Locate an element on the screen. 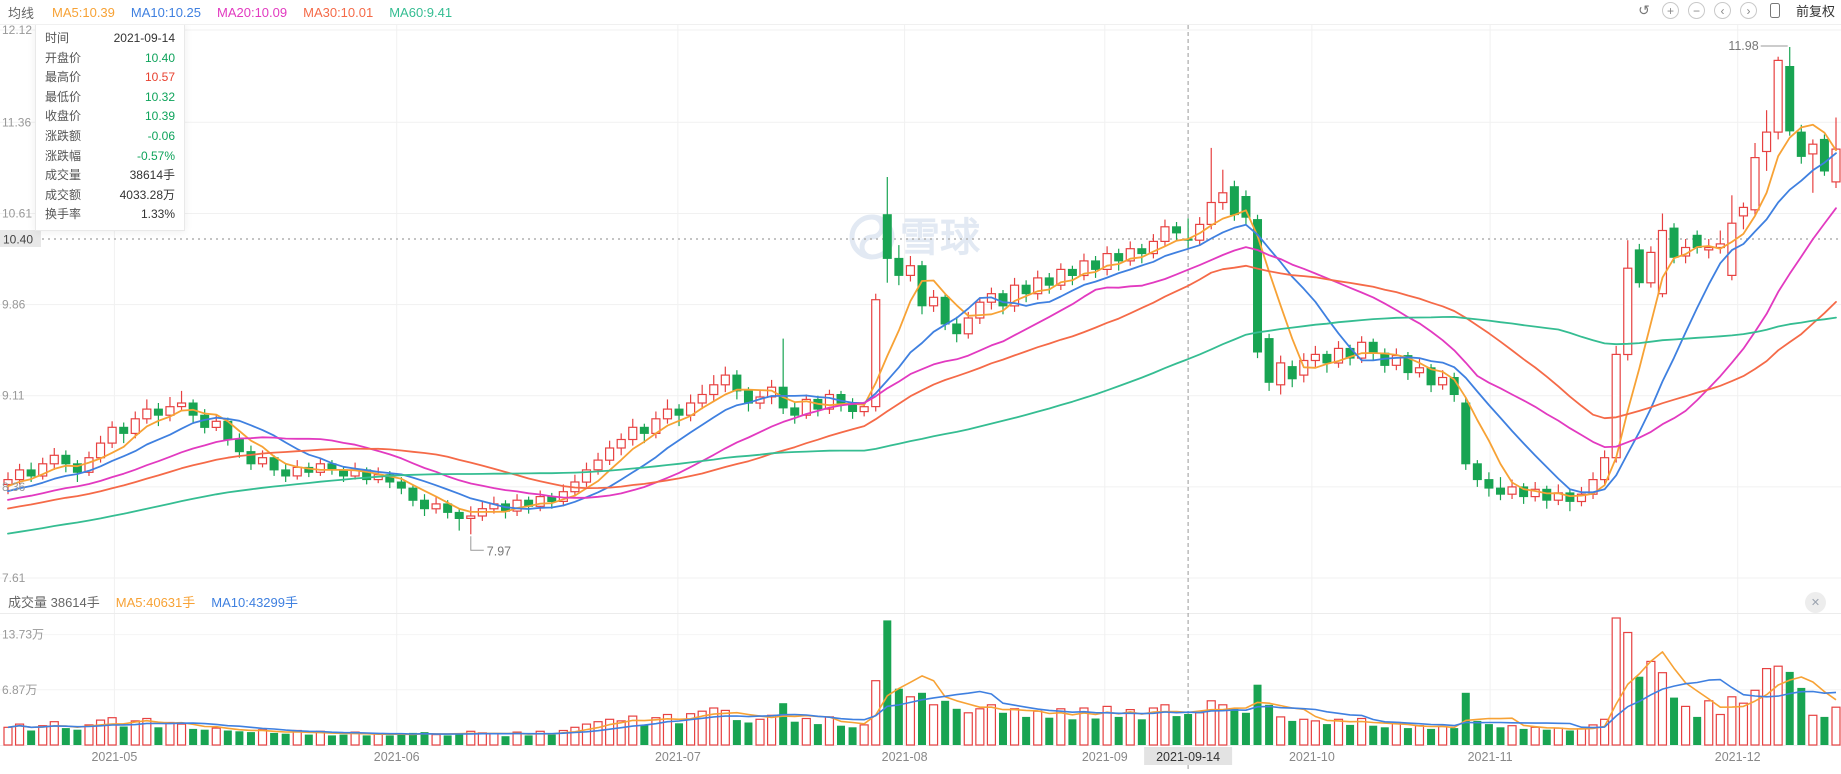 The width and height of the screenshot is (1841, 774). mobile-icon is located at coordinates (1775, 11).